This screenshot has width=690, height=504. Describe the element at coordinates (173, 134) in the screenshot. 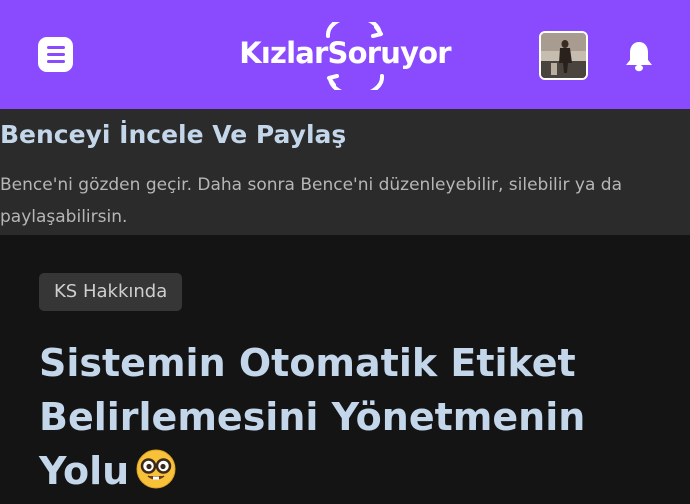

I see `banner-title: Benceyi İncele Ve Paylaş` at that location.